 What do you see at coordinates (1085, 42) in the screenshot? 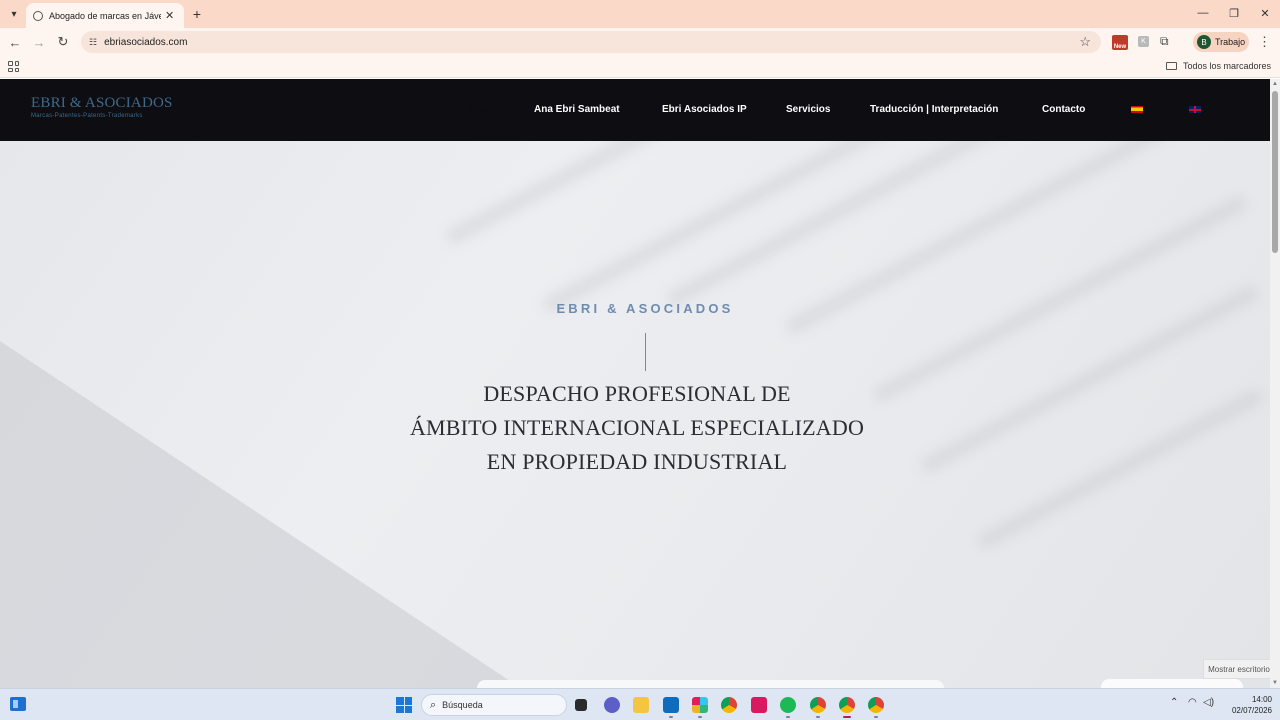
I see `bookmark-star-icon: ☆` at bounding box center [1085, 42].